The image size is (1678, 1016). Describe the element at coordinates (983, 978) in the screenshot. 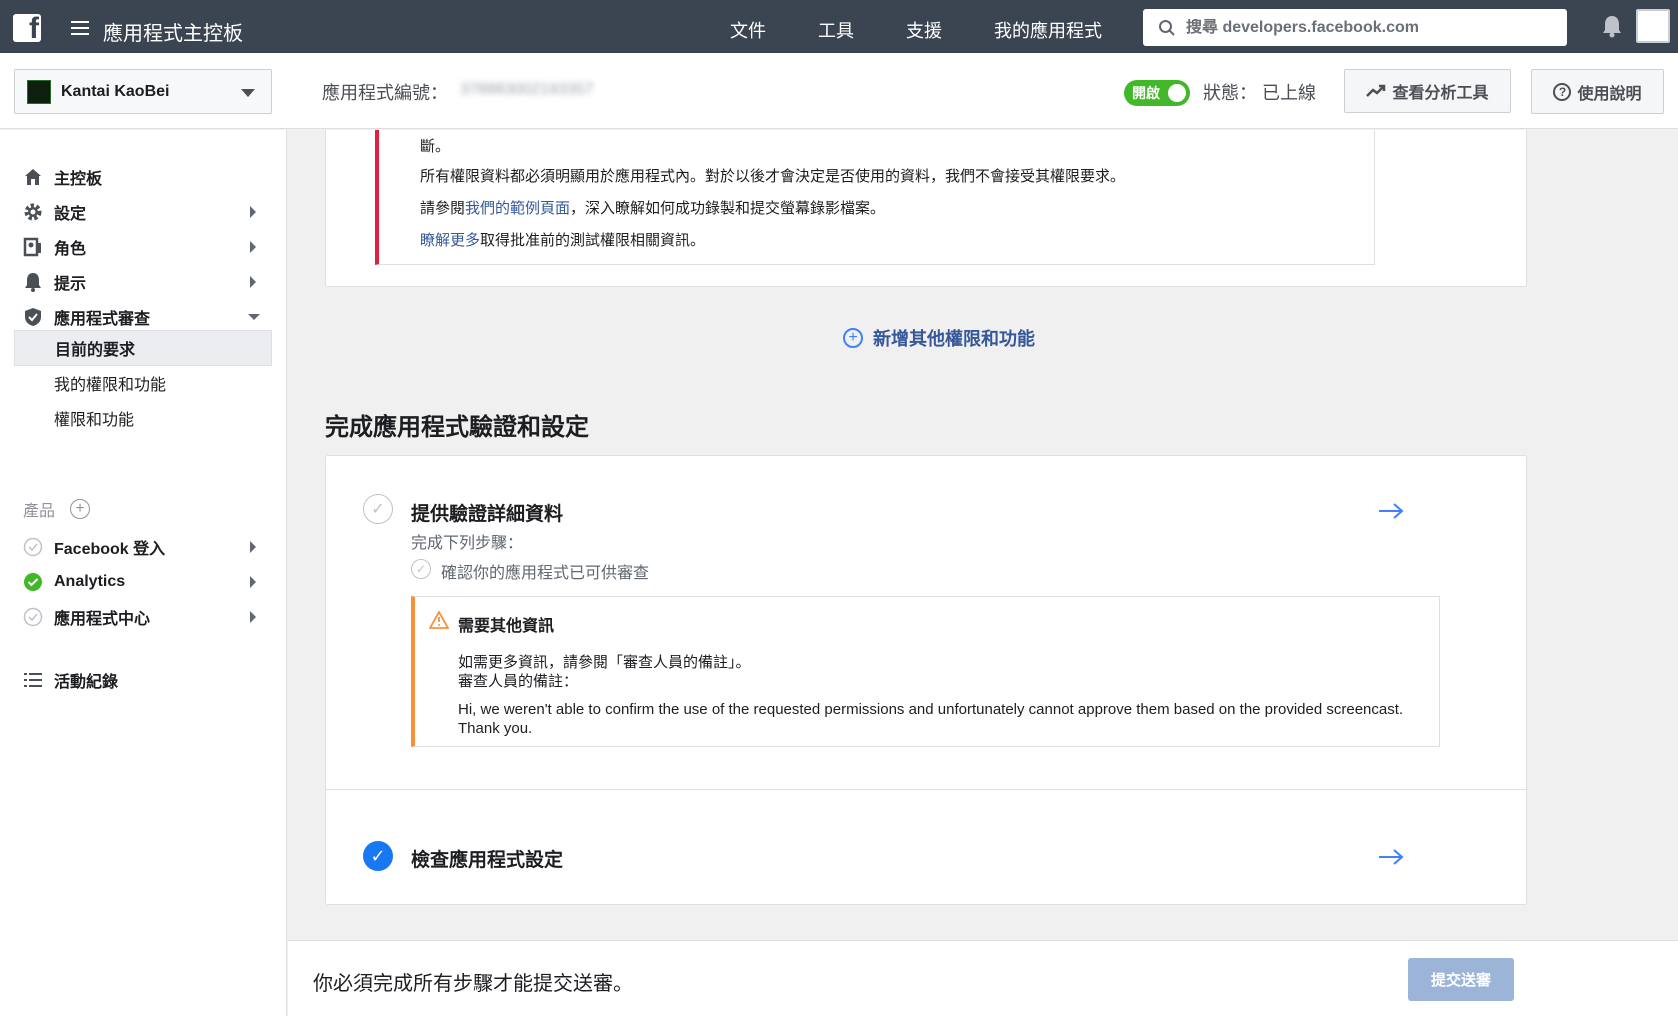

I see `submit-footer: 你必須完成所有步驟才能提交送審。 提交送審` at that location.